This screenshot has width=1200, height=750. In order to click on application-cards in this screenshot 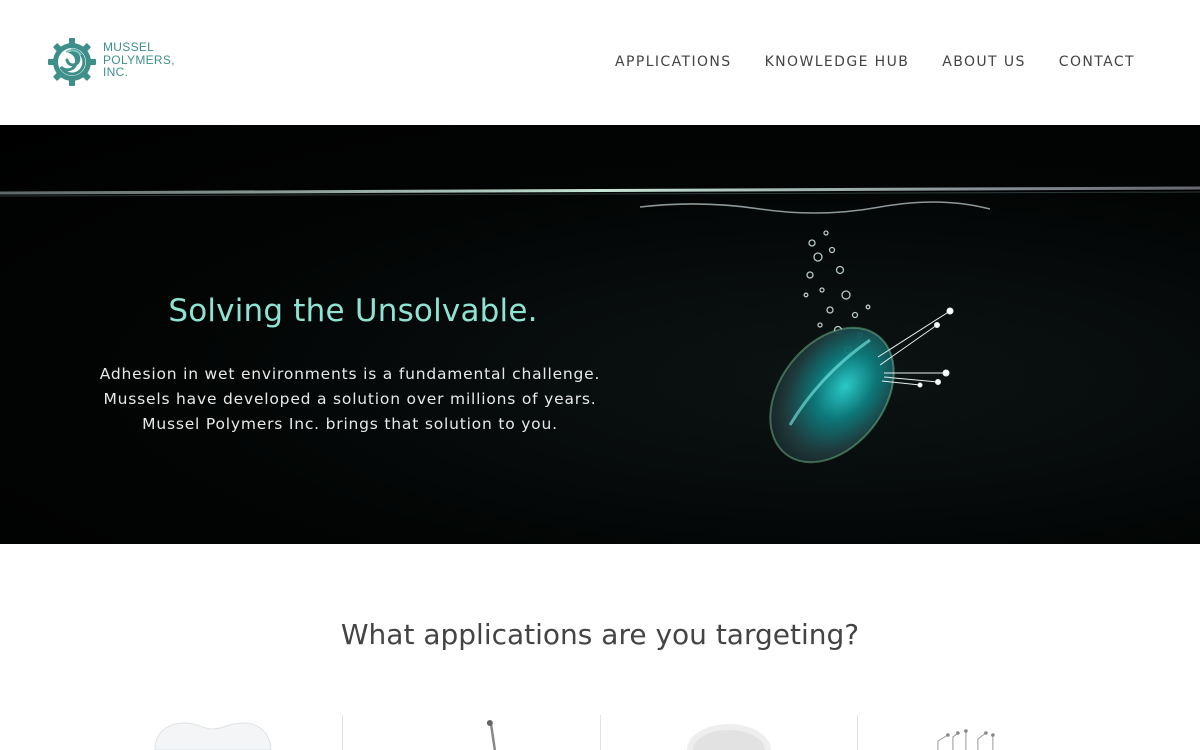, I will do `click(600, 732)`.